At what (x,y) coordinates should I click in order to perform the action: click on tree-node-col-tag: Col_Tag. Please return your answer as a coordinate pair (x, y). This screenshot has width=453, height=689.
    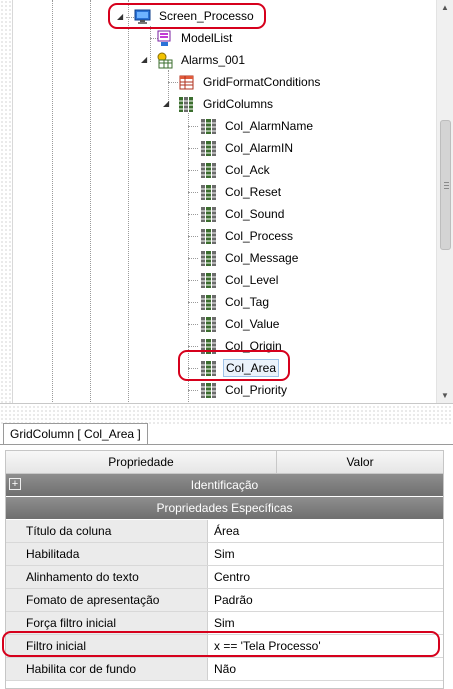
    Looking at the image, I should click on (235, 302).